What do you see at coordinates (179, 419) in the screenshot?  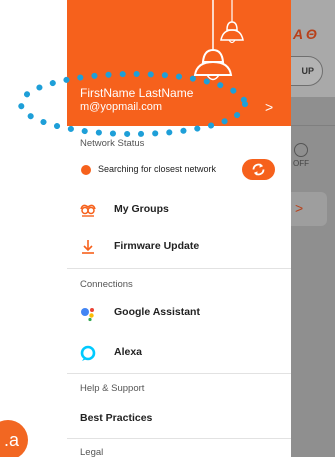 I see `menu-item-best-practices: Best Practices` at bounding box center [179, 419].